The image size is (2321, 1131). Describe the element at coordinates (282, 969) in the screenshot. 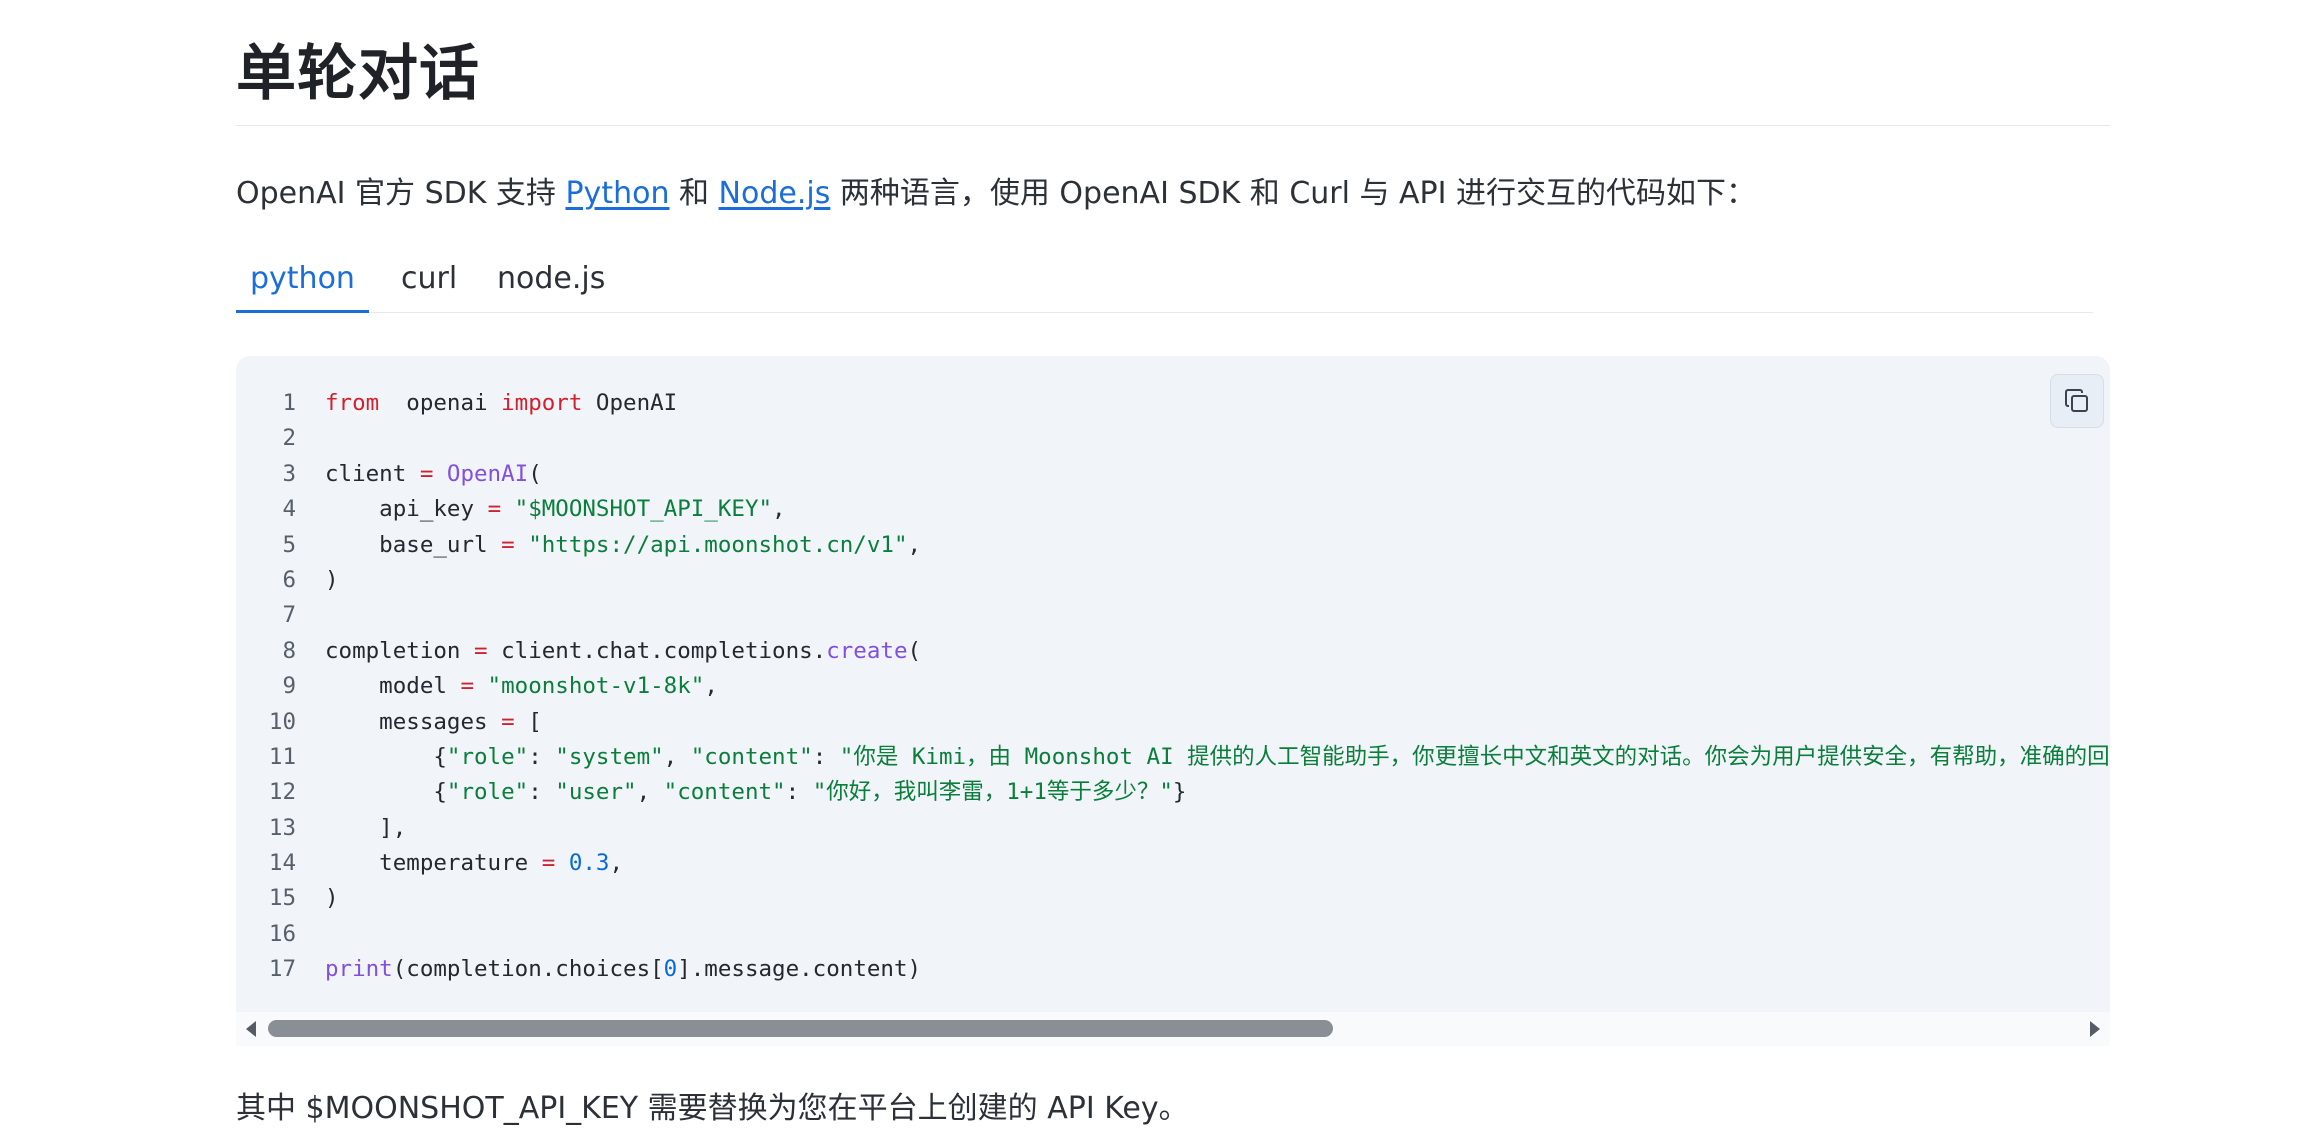

I see `line-number: 17` at that location.